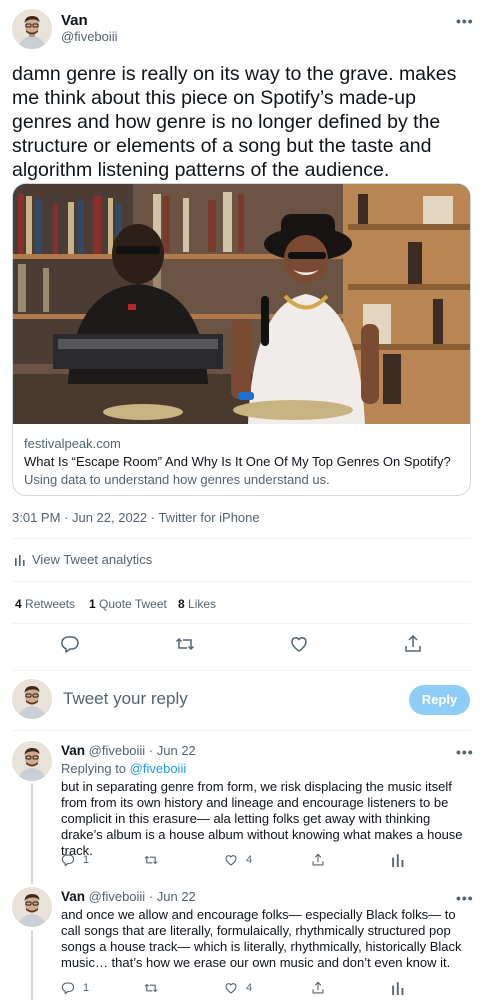  I want to click on replying-to: Replying to @fiveboiii, so click(123, 768).